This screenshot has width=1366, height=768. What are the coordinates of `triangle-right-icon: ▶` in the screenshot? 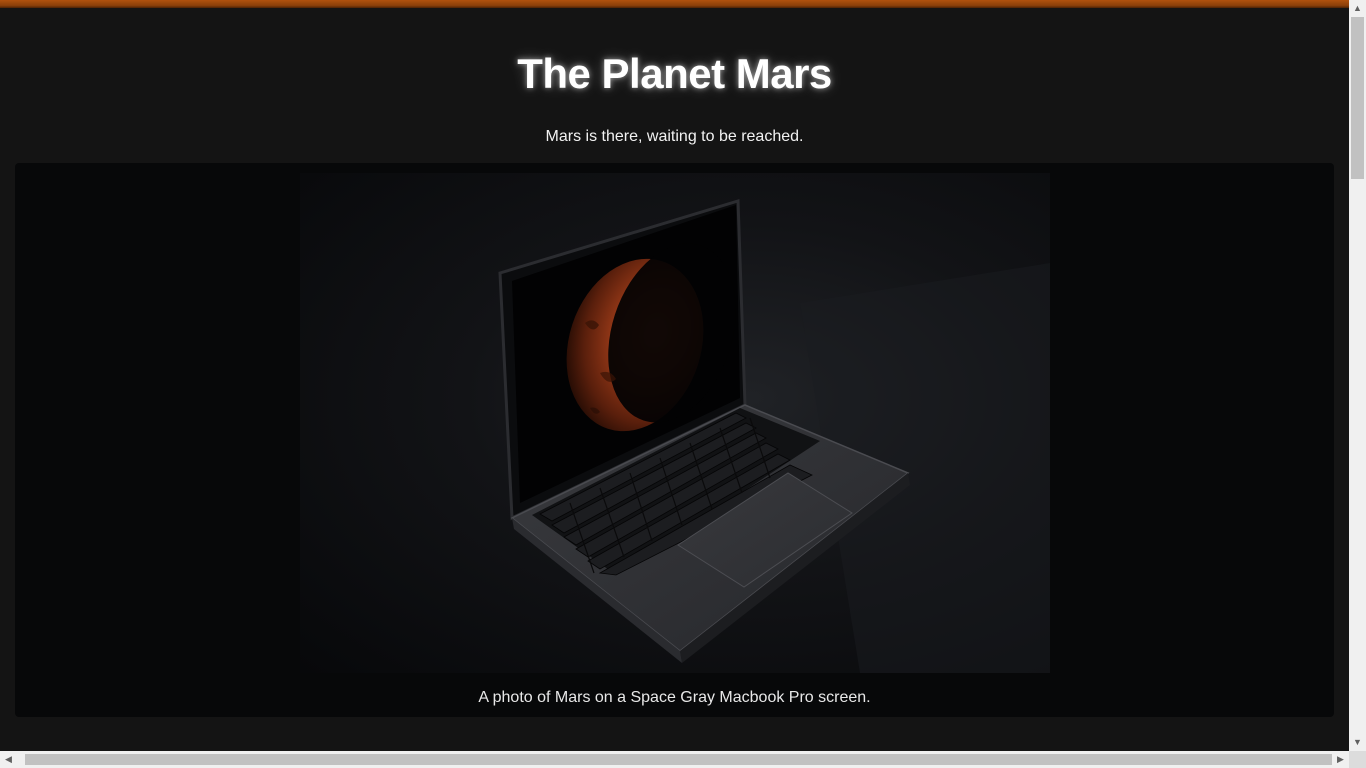 It's located at (1340, 759).